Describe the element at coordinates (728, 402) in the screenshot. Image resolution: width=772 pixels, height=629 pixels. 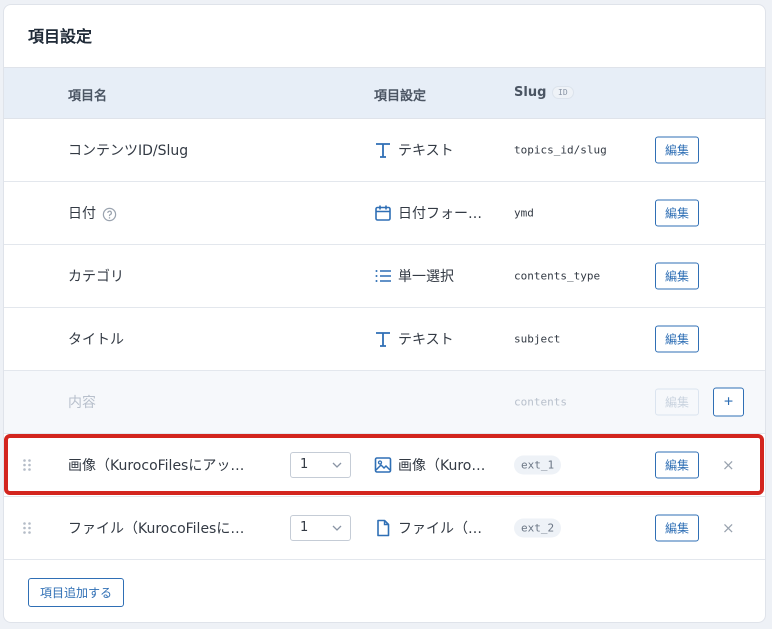
I see `add-subitem-button: +` at that location.